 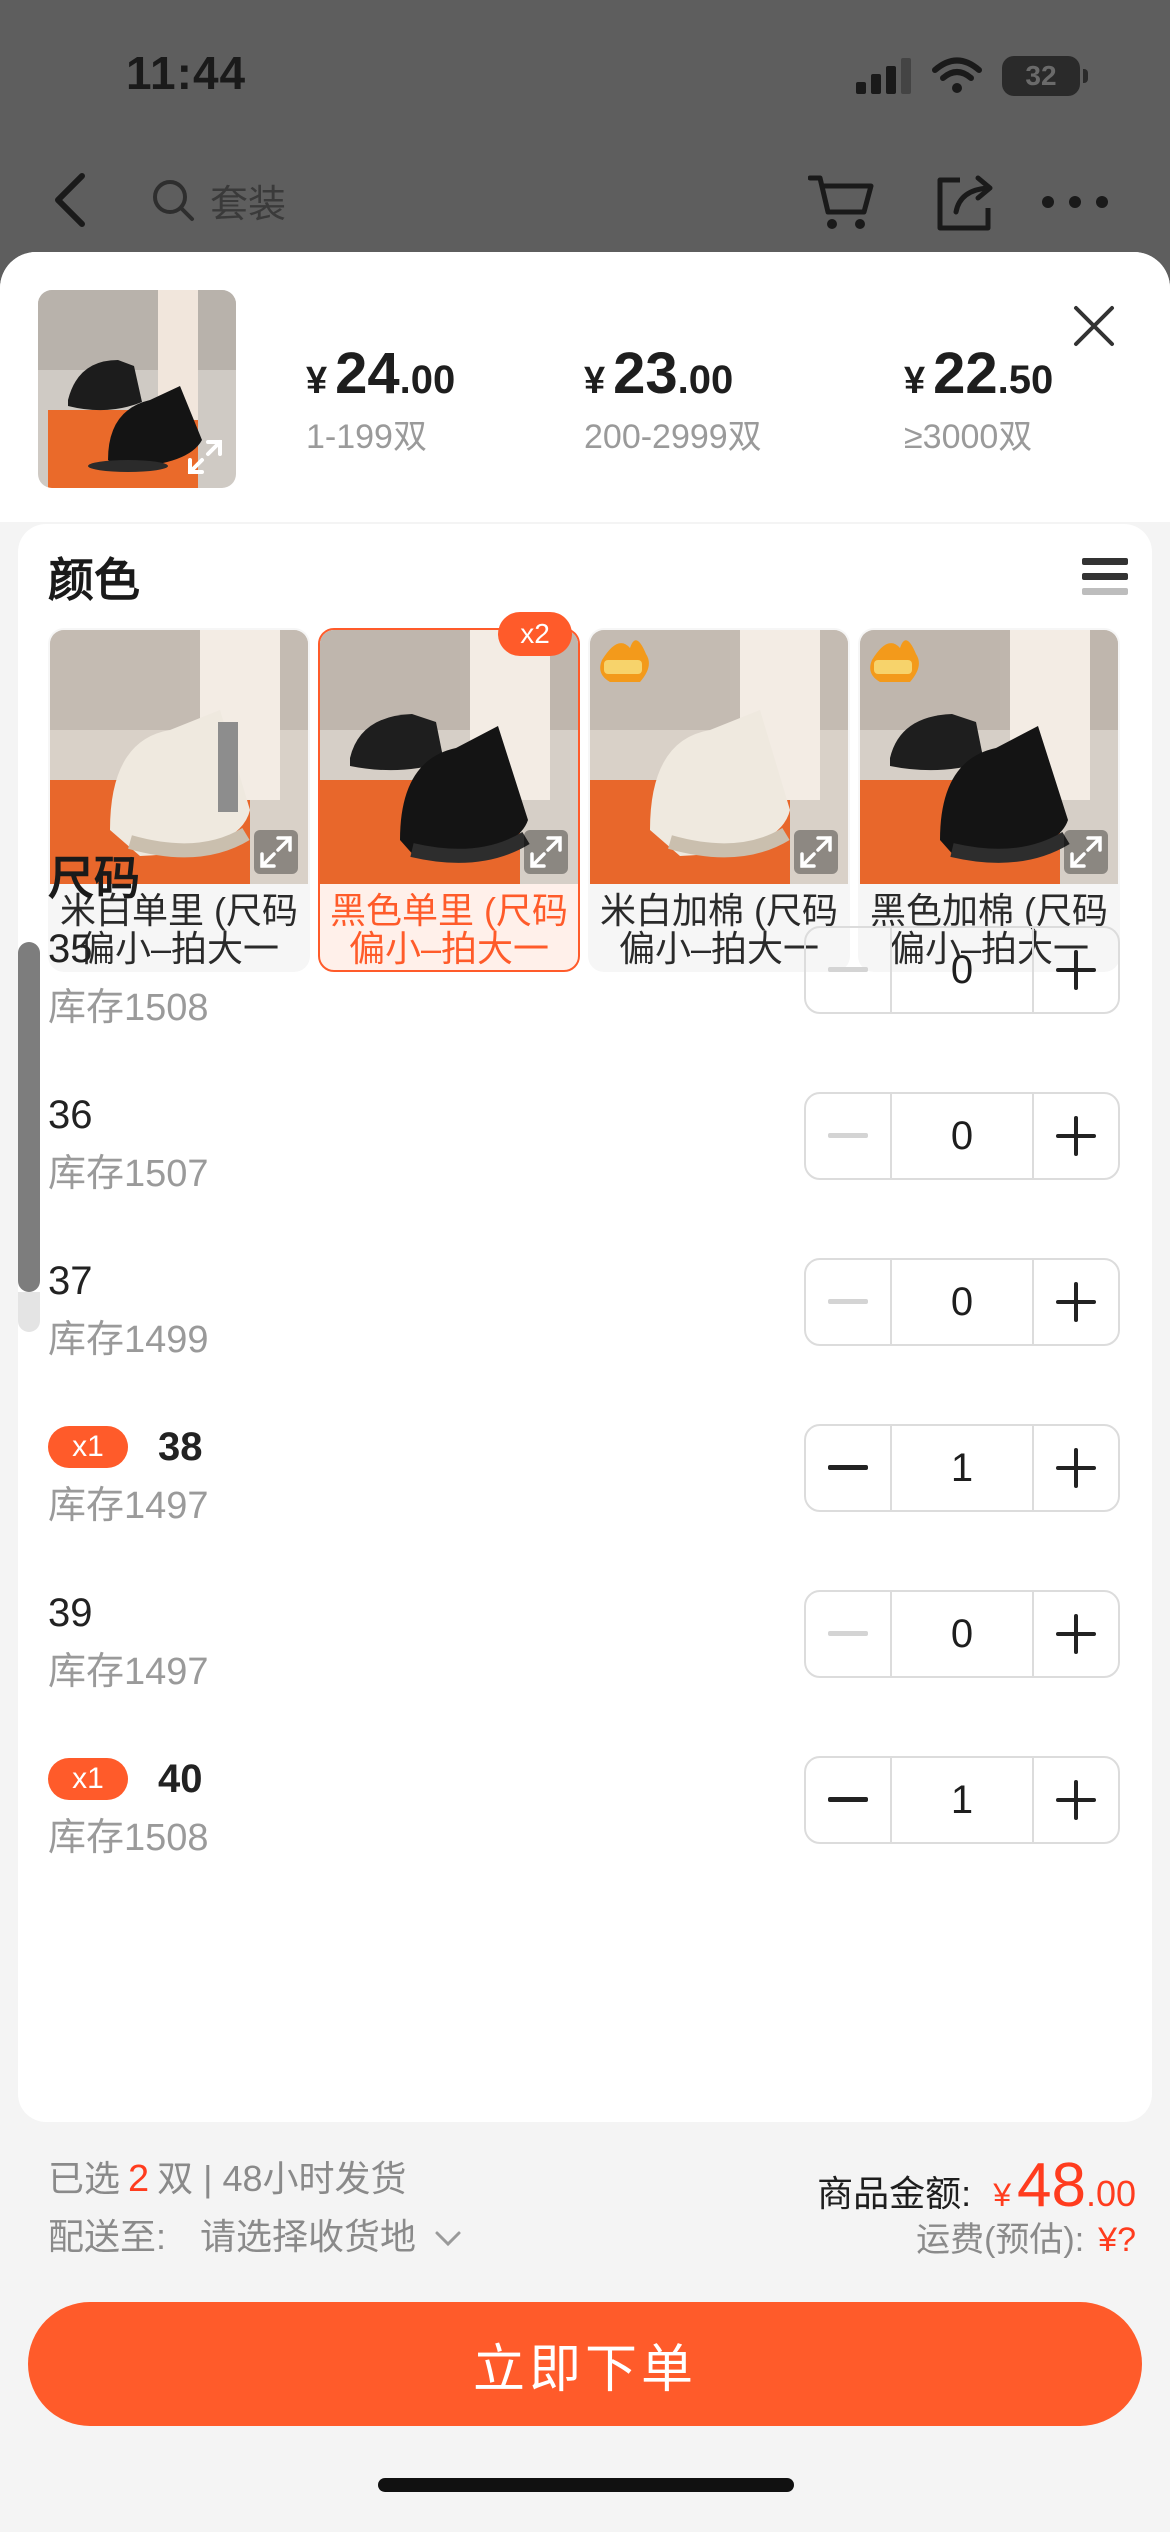 I want to click on battery-icon: 32, so click(x=1045, y=76).